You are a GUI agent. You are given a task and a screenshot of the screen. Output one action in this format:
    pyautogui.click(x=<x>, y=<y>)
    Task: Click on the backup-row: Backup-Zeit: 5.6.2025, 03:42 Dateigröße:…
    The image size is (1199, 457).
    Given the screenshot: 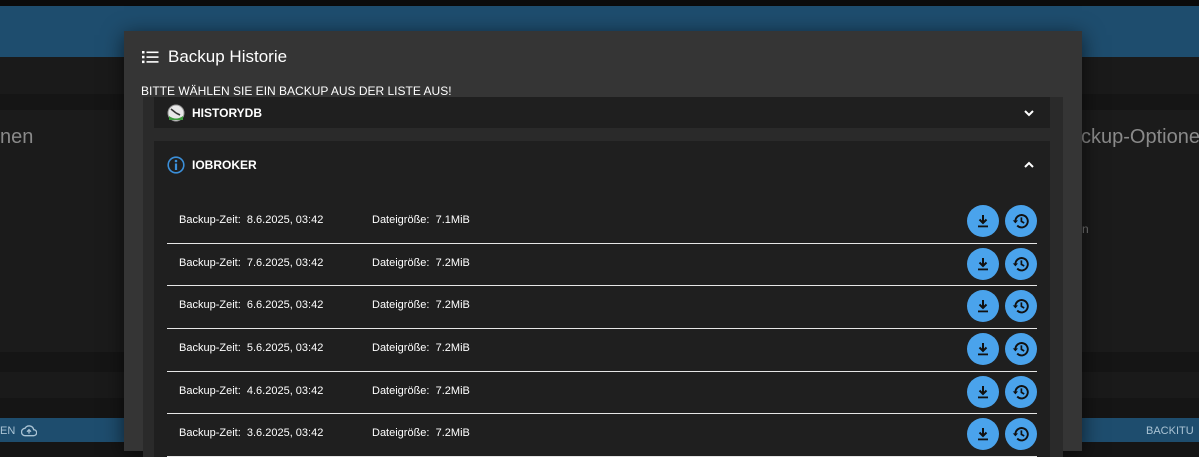 What is the action you would take?
    pyautogui.click(x=602, y=350)
    